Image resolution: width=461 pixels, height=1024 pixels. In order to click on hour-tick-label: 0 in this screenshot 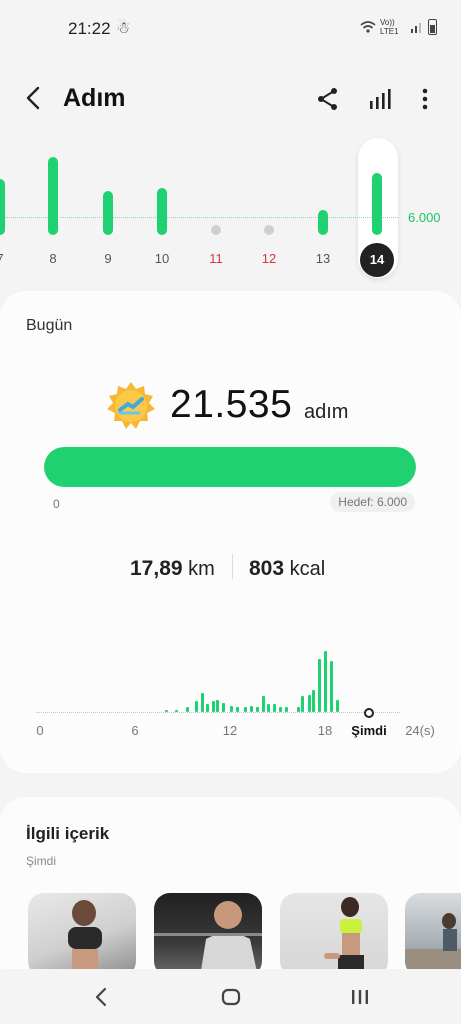, I will do `click(40, 730)`.